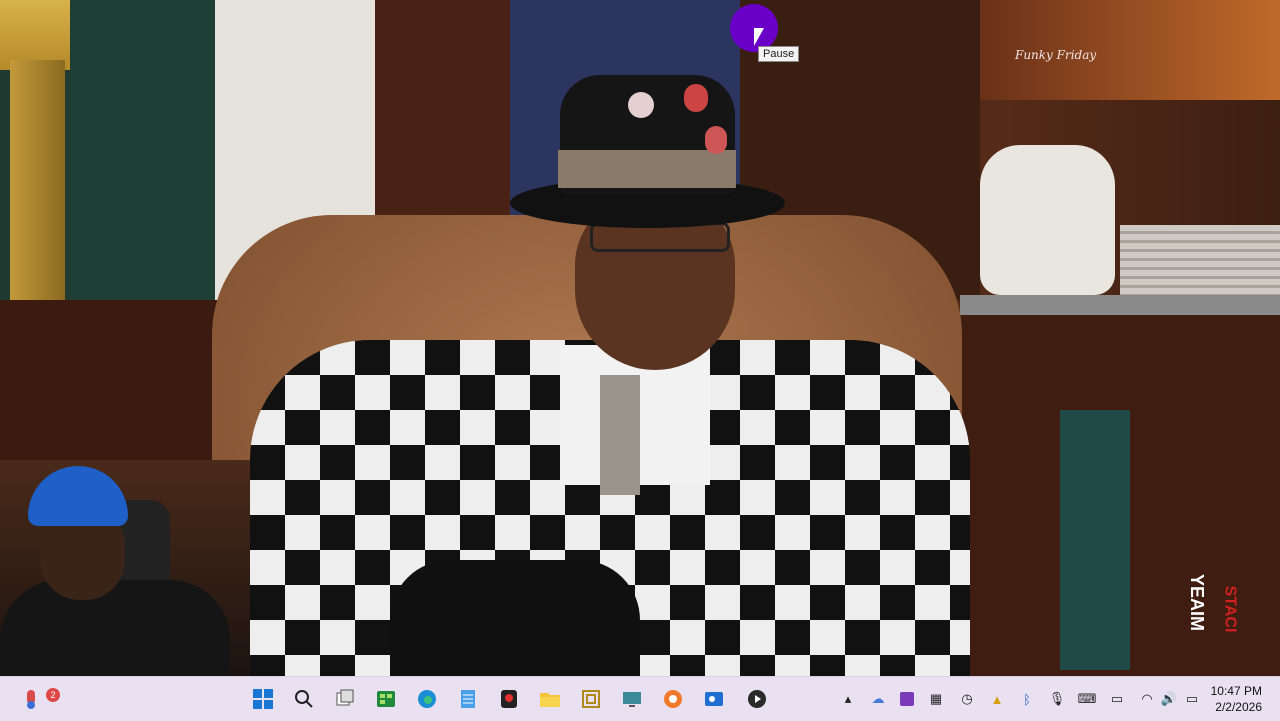 This screenshot has width=1280, height=721. I want to click on bluetooth-icon: ᛒ, so click(1027, 699).